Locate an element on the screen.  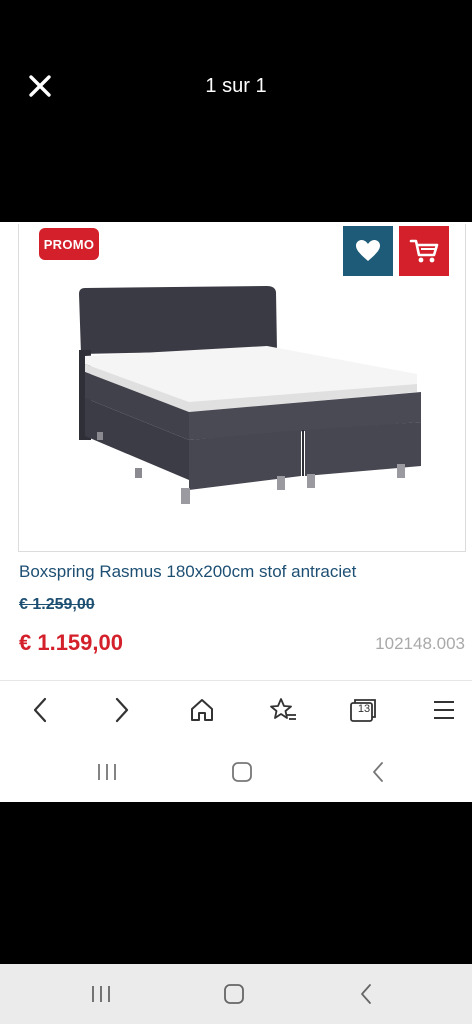
bookmark-button is located at coordinates (283, 710).